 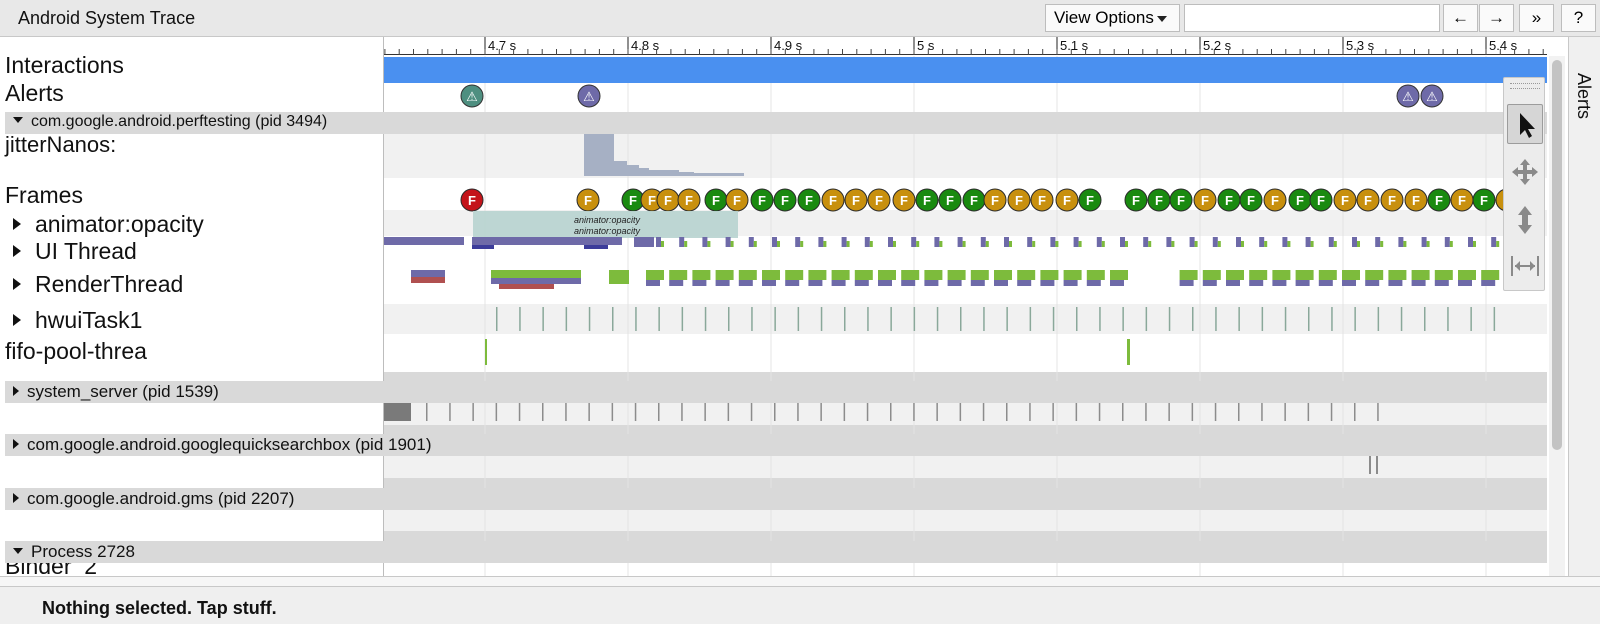 What do you see at coordinates (1525, 124) in the screenshot?
I see `selection-tool-button` at bounding box center [1525, 124].